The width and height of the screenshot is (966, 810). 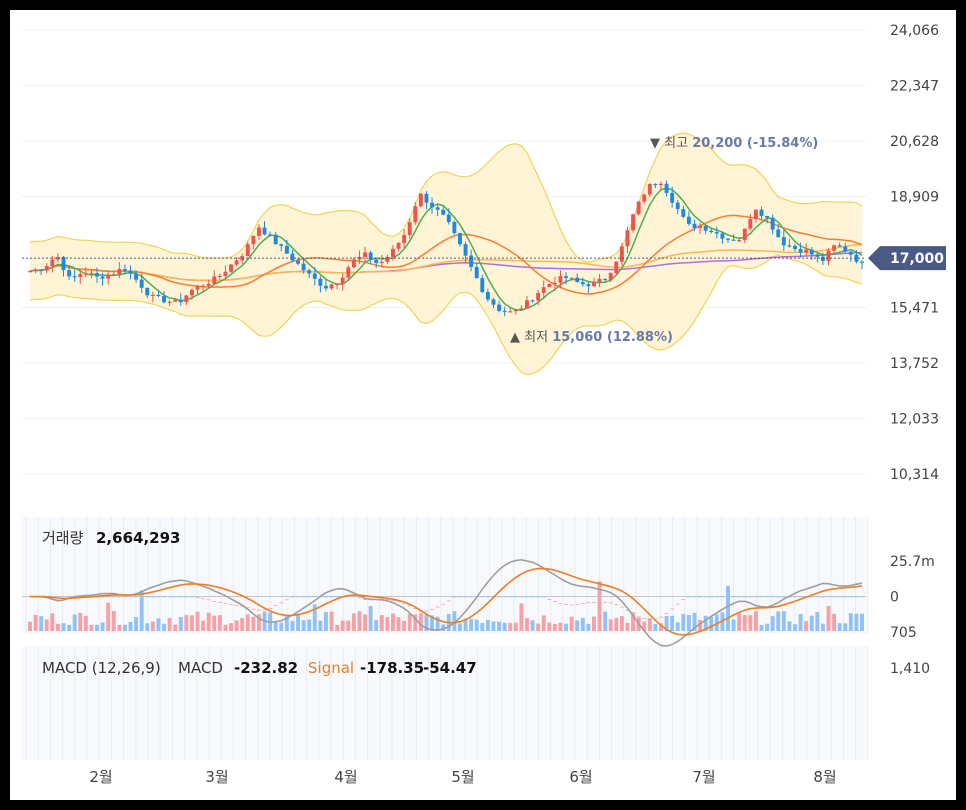 I want to click on price-axis-tick: 12,033, so click(x=914, y=420).